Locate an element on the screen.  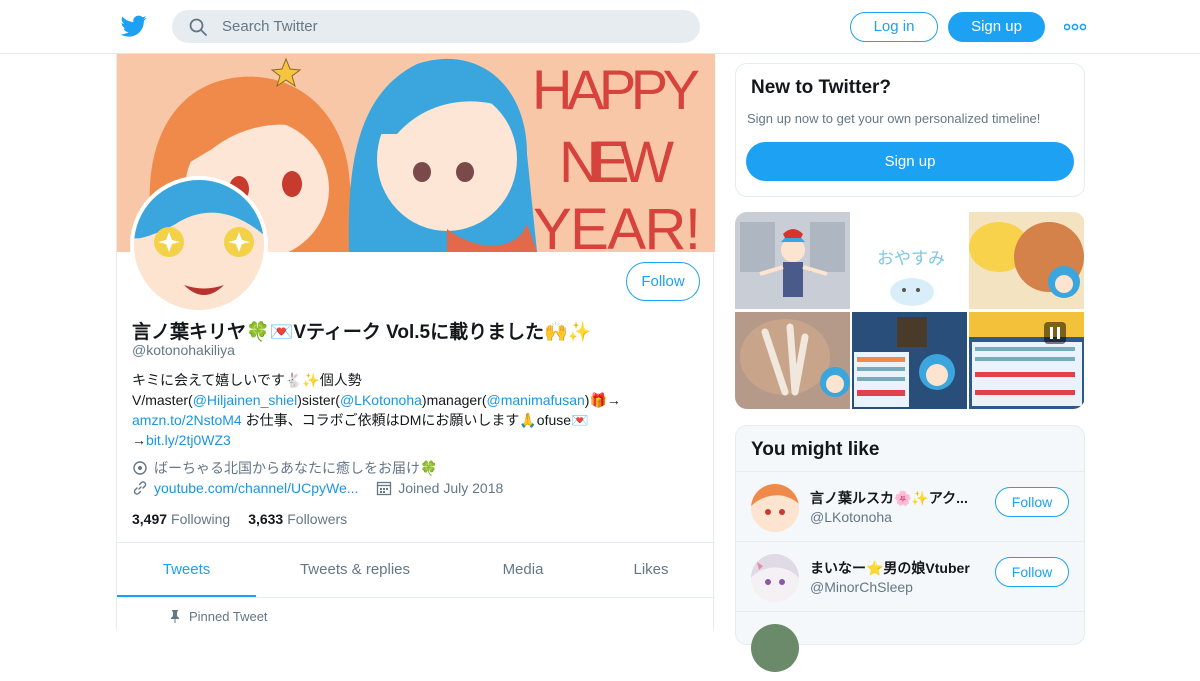
bio-line-1: キミに会えて嬉しいです🐇✨個人勢 is located at coordinates (247, 380).